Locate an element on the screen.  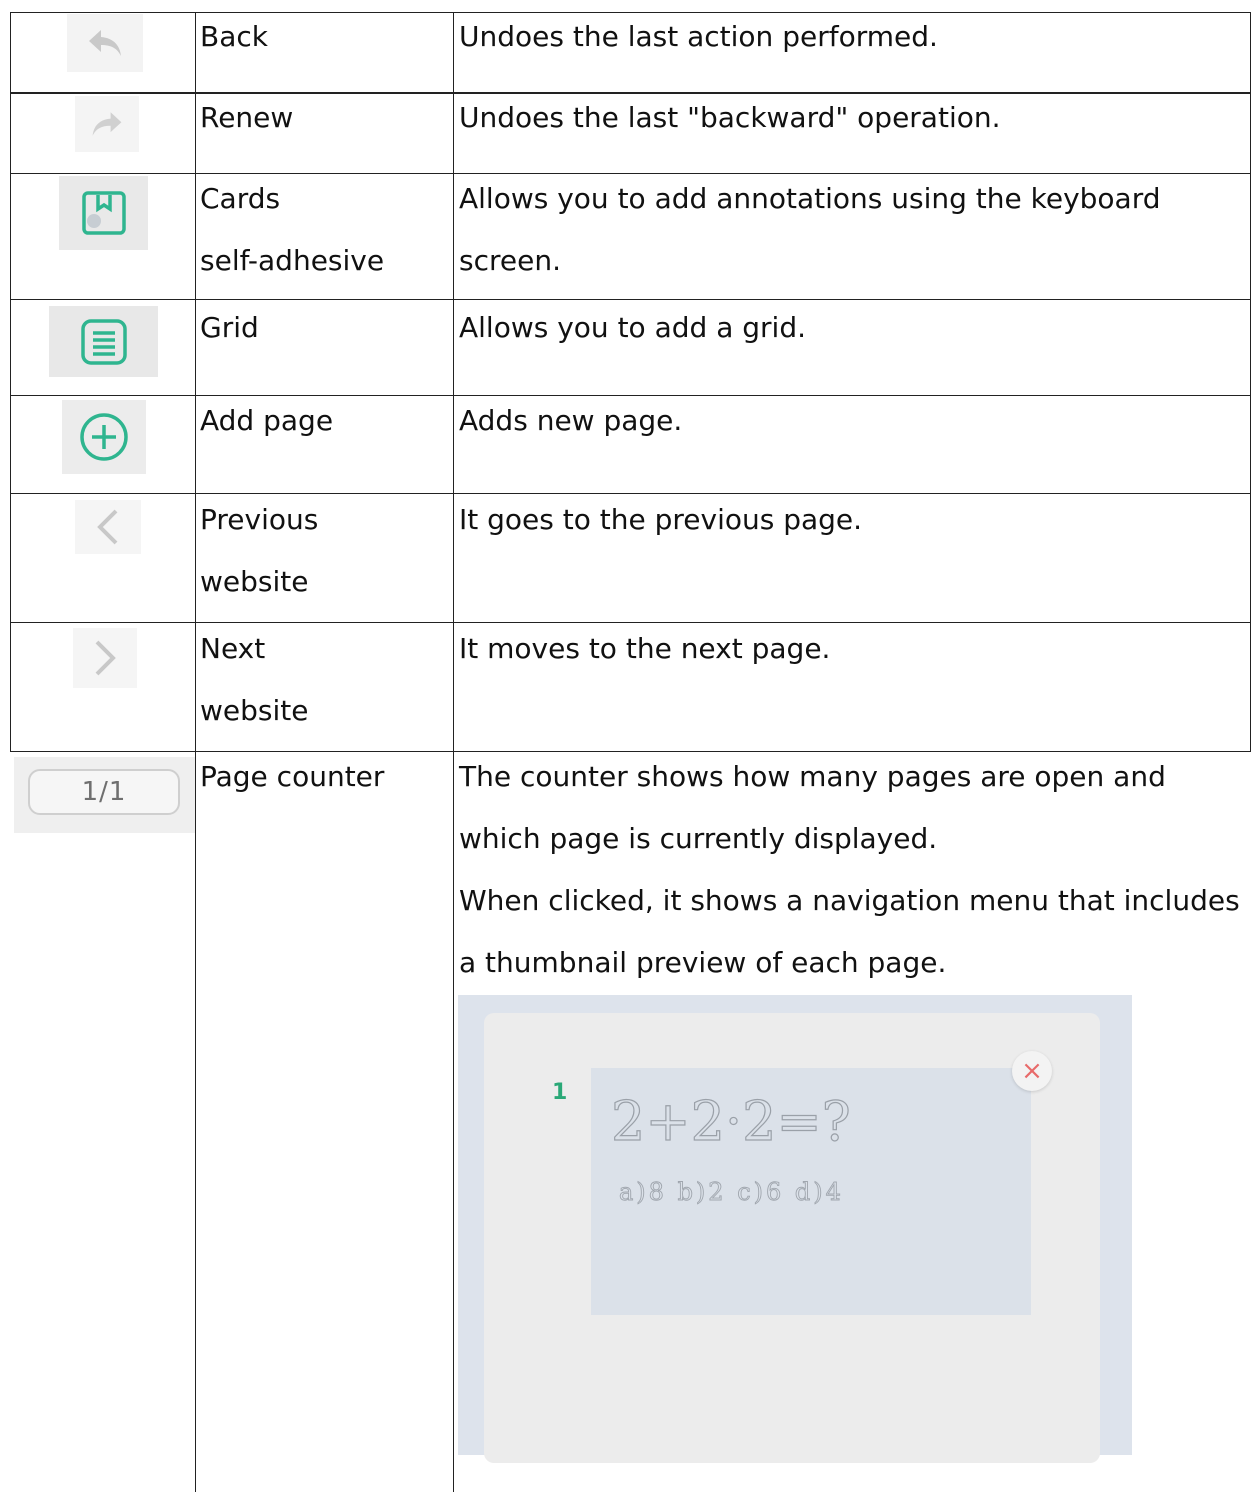
navigation-menu-panel: 1 2+2·2=? a)8 b)2 c)6 d)4 × is located at coordinates (792, 1238).